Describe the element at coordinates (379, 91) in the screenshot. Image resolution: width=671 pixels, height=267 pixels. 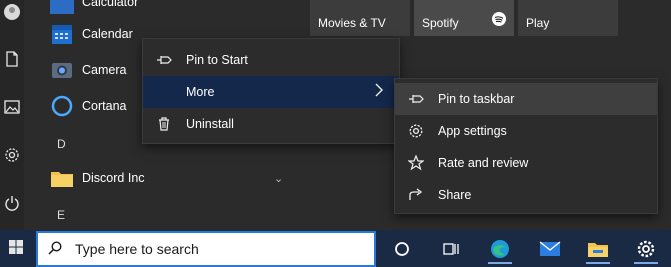
I see `chevron-right-icon` at that location.